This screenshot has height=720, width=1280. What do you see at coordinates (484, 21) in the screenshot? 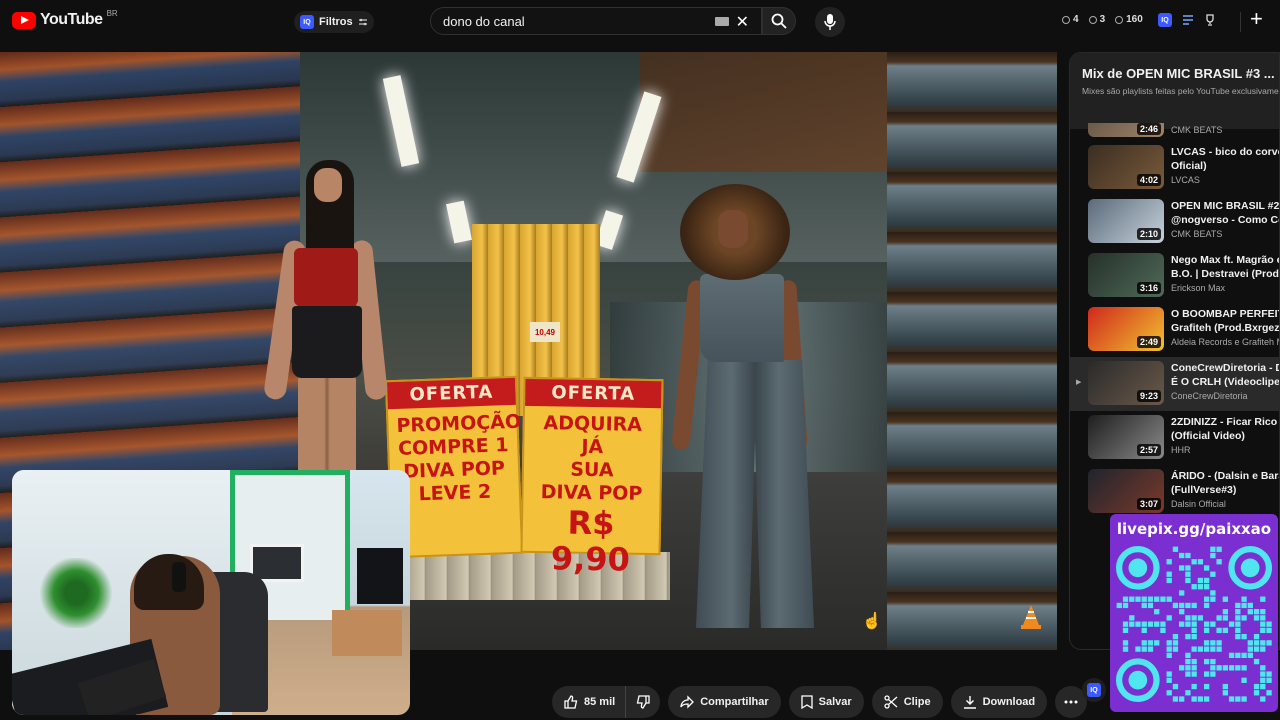
I see `search-query: dono do canal` at bounding box center [484, 21].